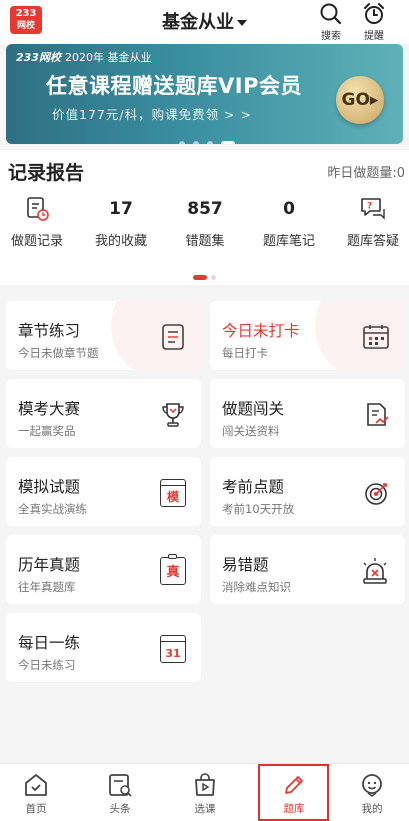  I want to click on stat-notes: 0 题库笔记, so click(289, 222).